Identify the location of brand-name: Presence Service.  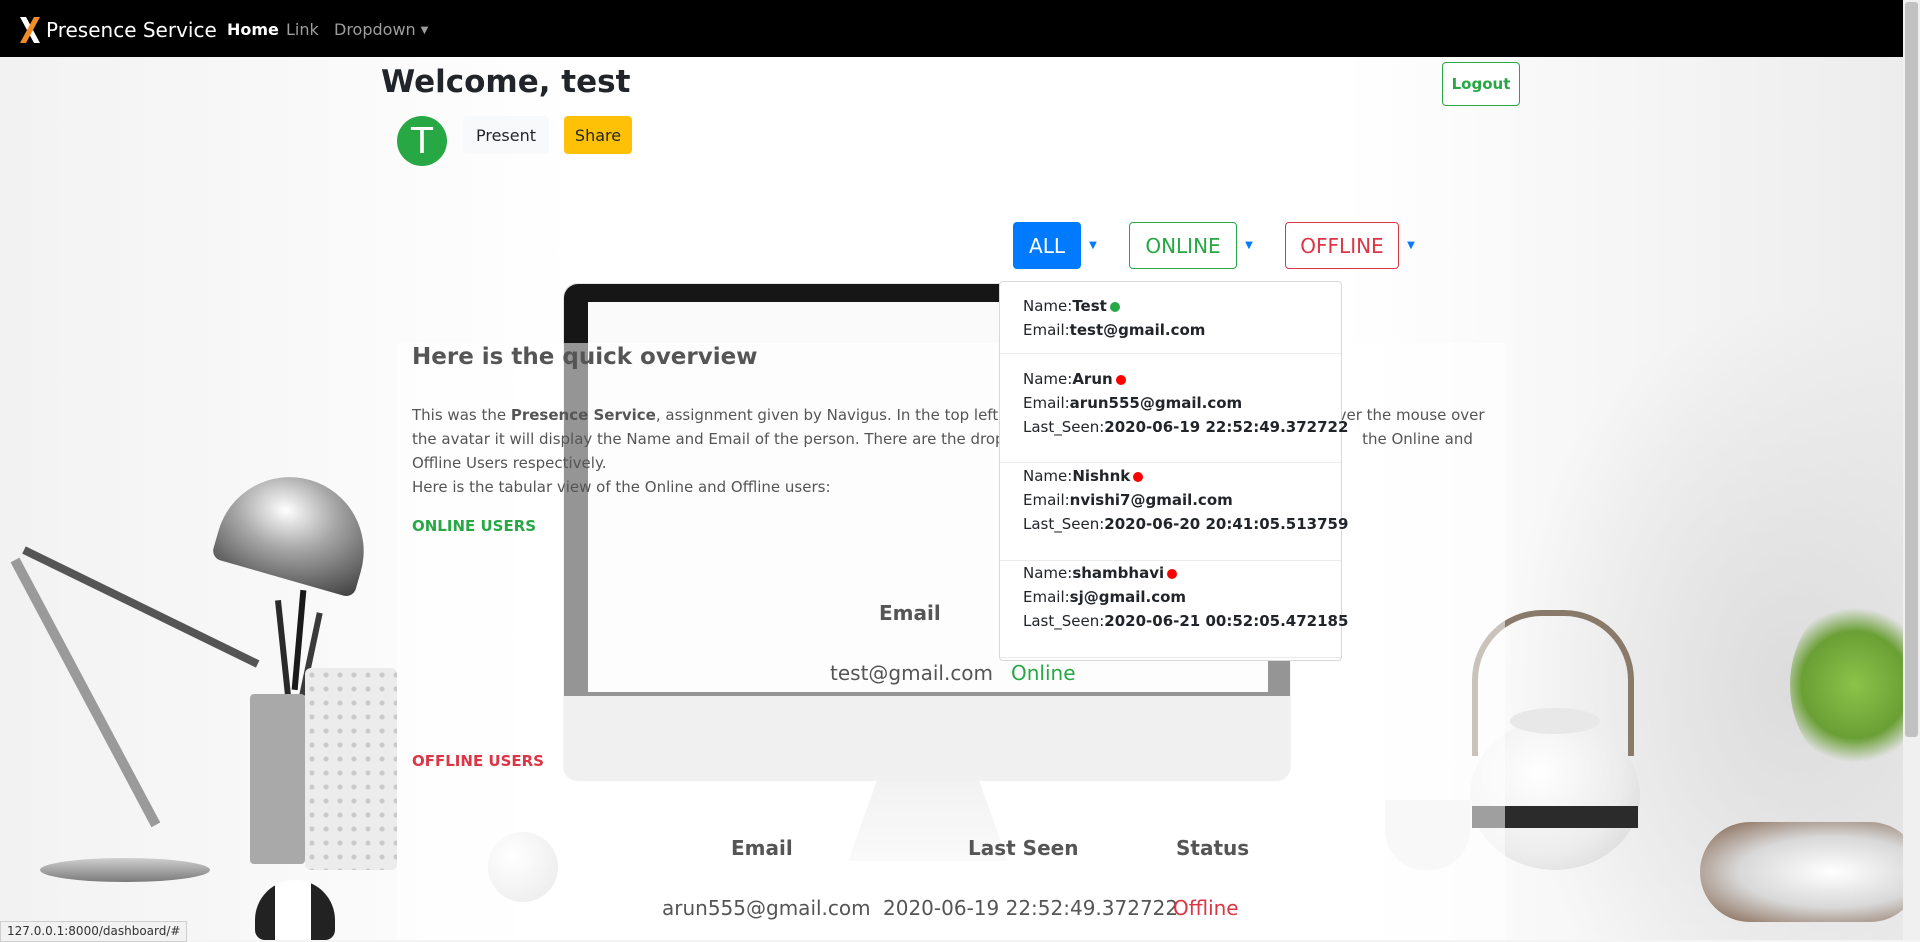
(131, 30).